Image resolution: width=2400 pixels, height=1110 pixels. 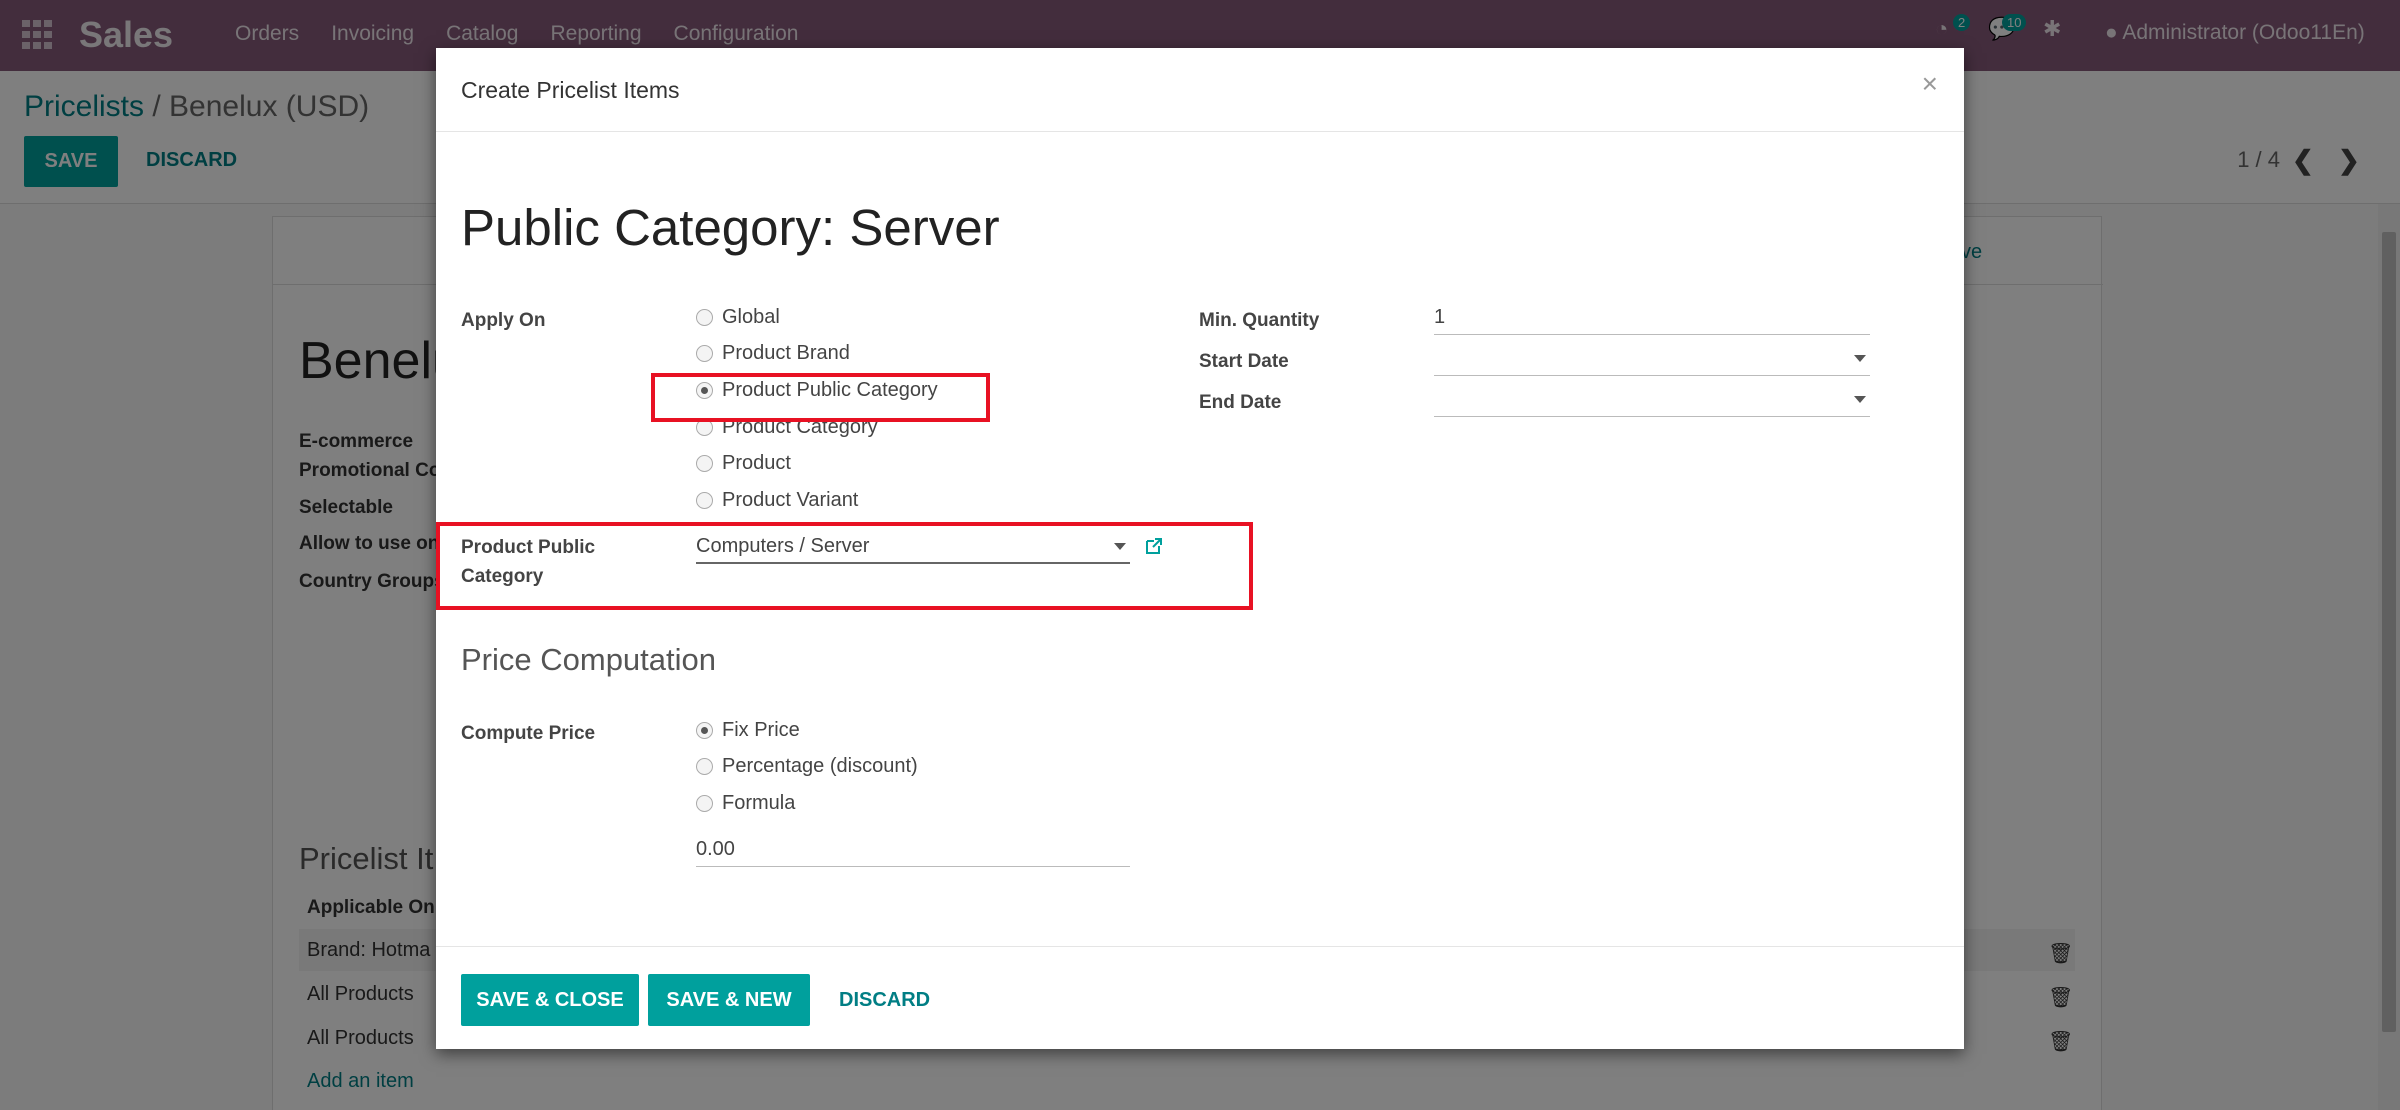 I want to click on end-date-input, so click(x=1652, y=401).